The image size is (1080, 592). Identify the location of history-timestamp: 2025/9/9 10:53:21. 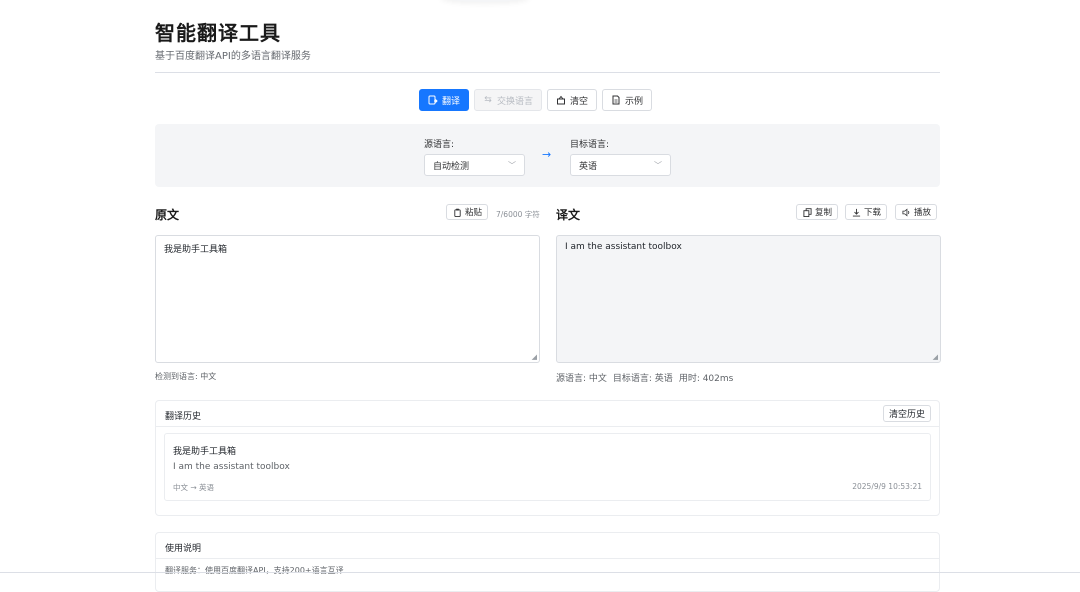
(887, 486).